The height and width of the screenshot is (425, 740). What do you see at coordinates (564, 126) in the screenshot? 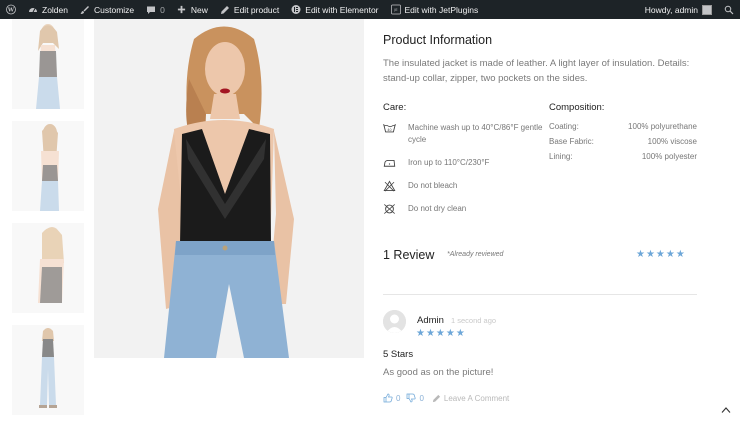
I see `composition-label: Coating:` at bounding box center [564, 126].